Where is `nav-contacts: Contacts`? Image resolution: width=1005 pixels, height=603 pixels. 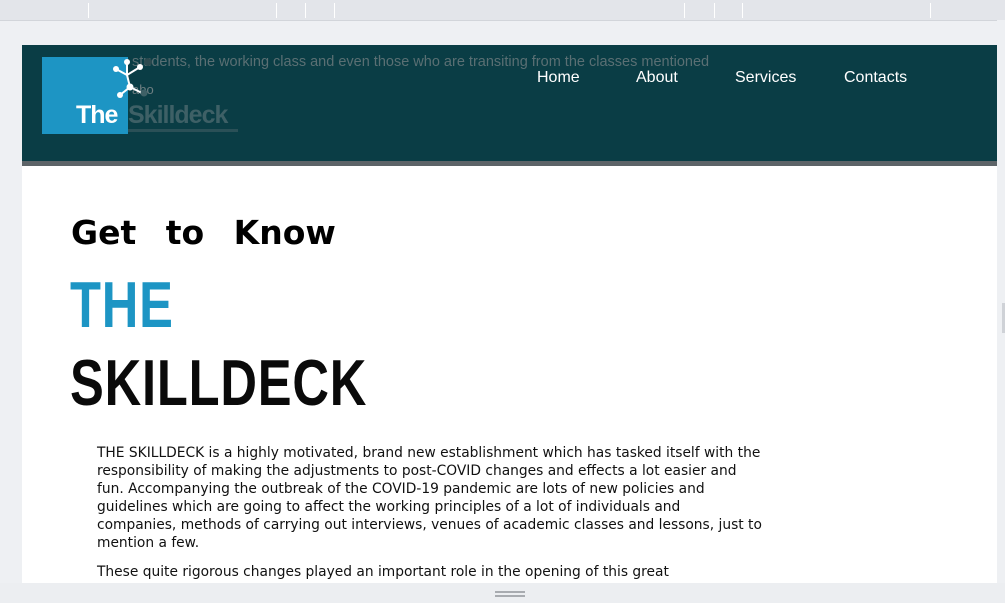
nav-contacts: Contacts is located at coordinates (875, 78).